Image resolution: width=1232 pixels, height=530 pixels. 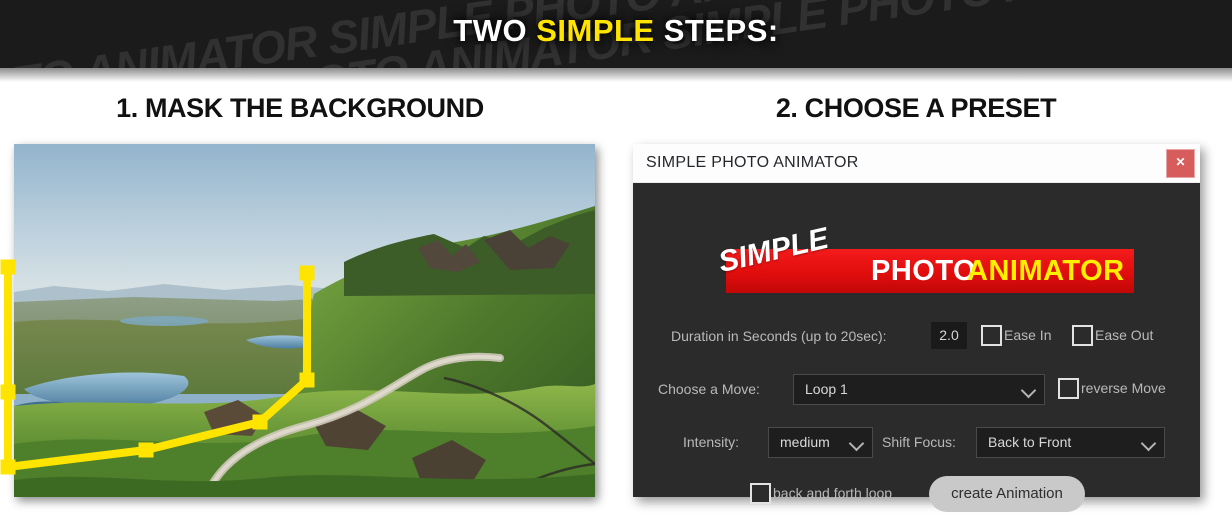 I want to click on product-logo: PHOTO ANIMATOR SIMPLE, so click(x=916, y=257).